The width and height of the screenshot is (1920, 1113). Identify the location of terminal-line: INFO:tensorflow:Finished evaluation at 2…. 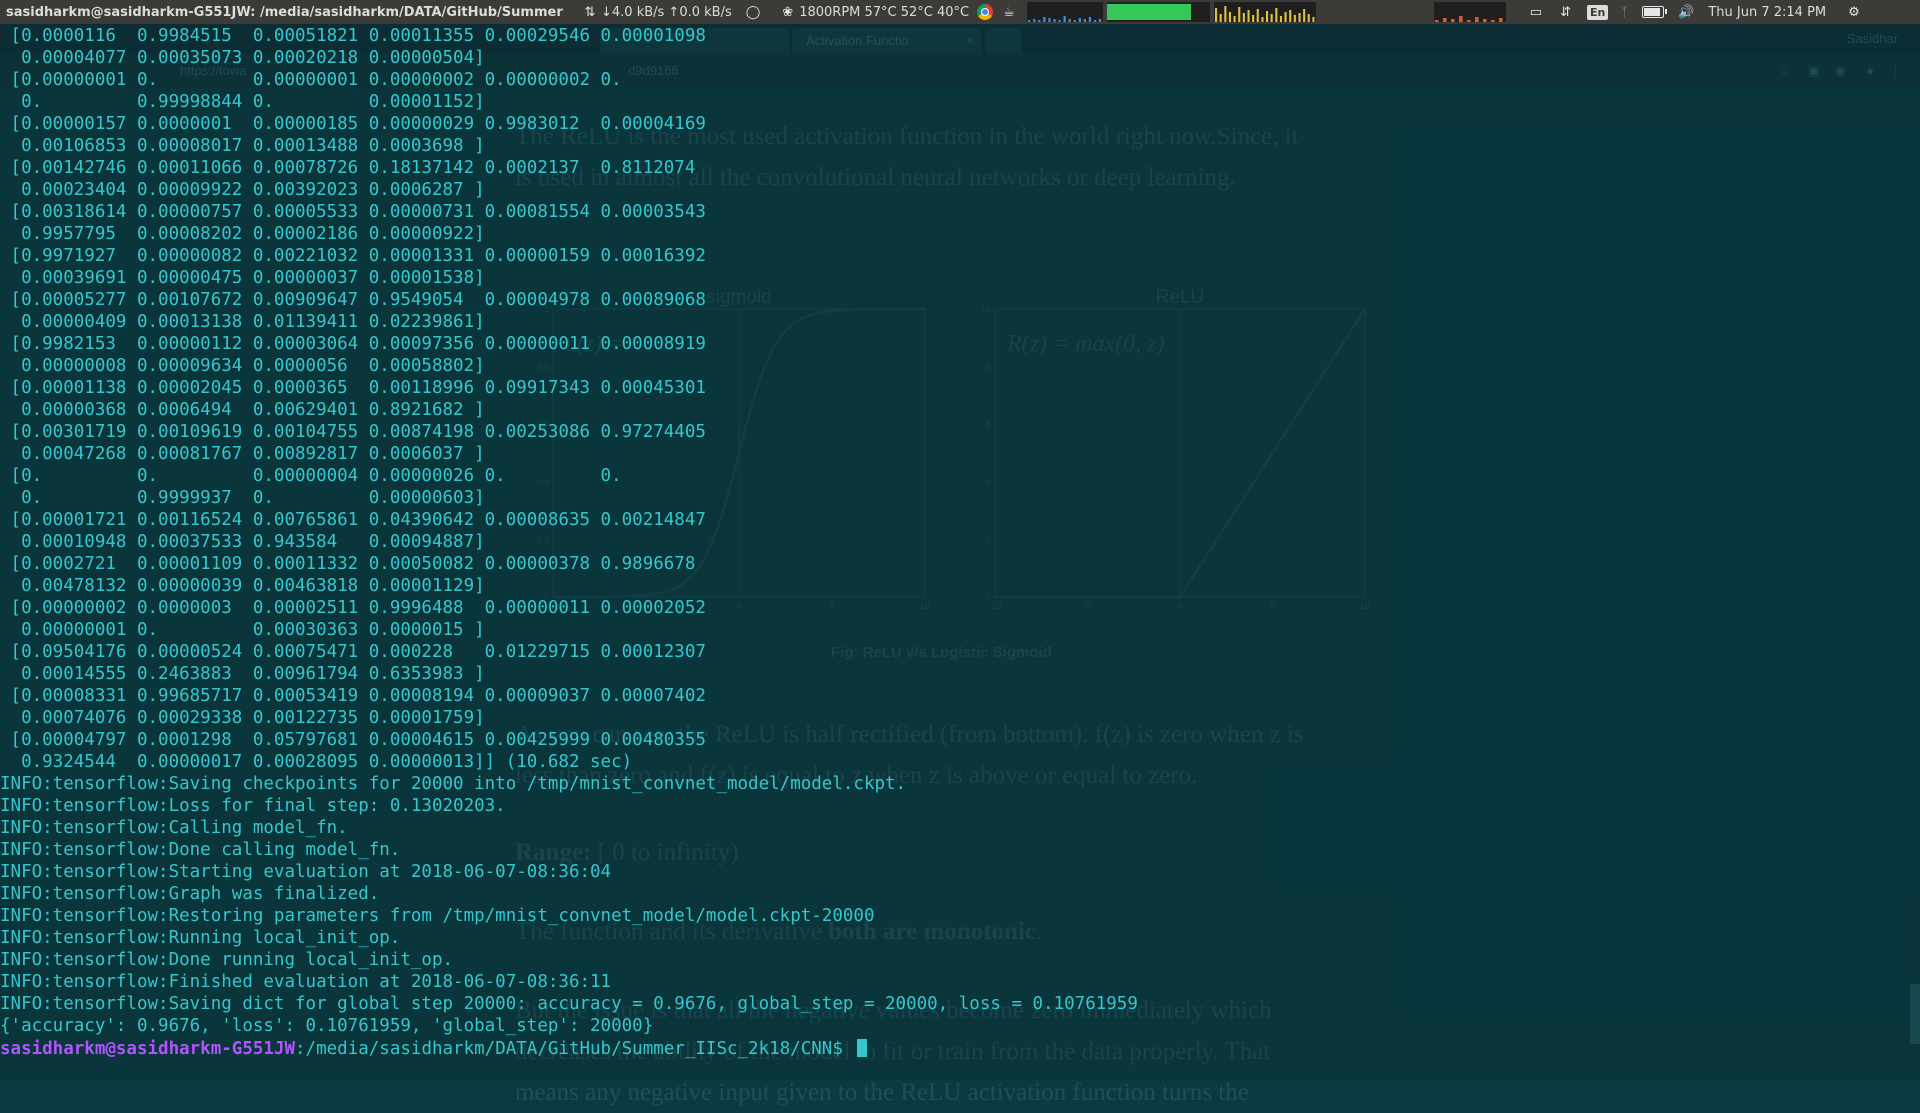
(306, 982).